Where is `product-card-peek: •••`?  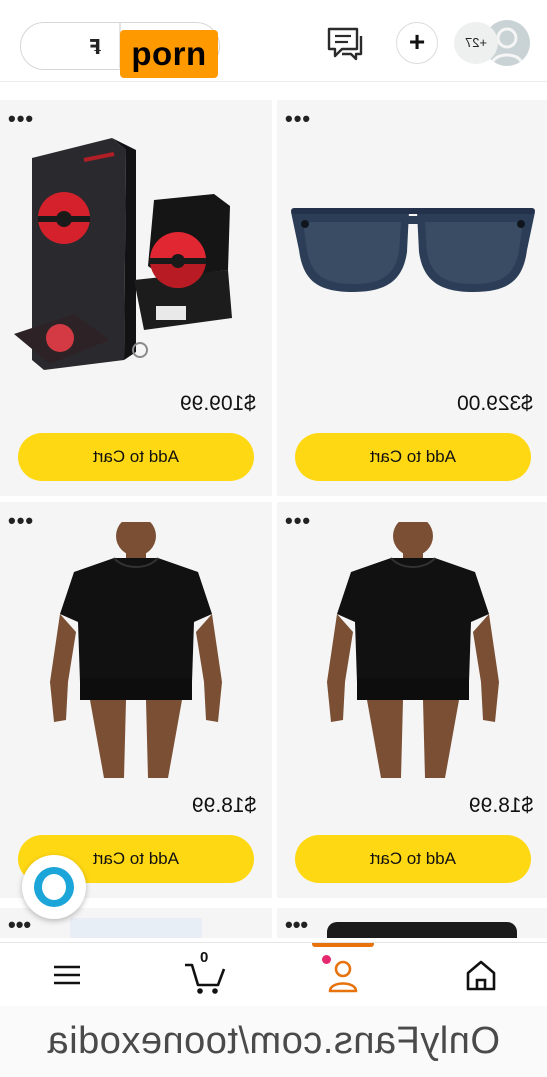 product-card-peek: ••• is located at coordinates (412, 923).